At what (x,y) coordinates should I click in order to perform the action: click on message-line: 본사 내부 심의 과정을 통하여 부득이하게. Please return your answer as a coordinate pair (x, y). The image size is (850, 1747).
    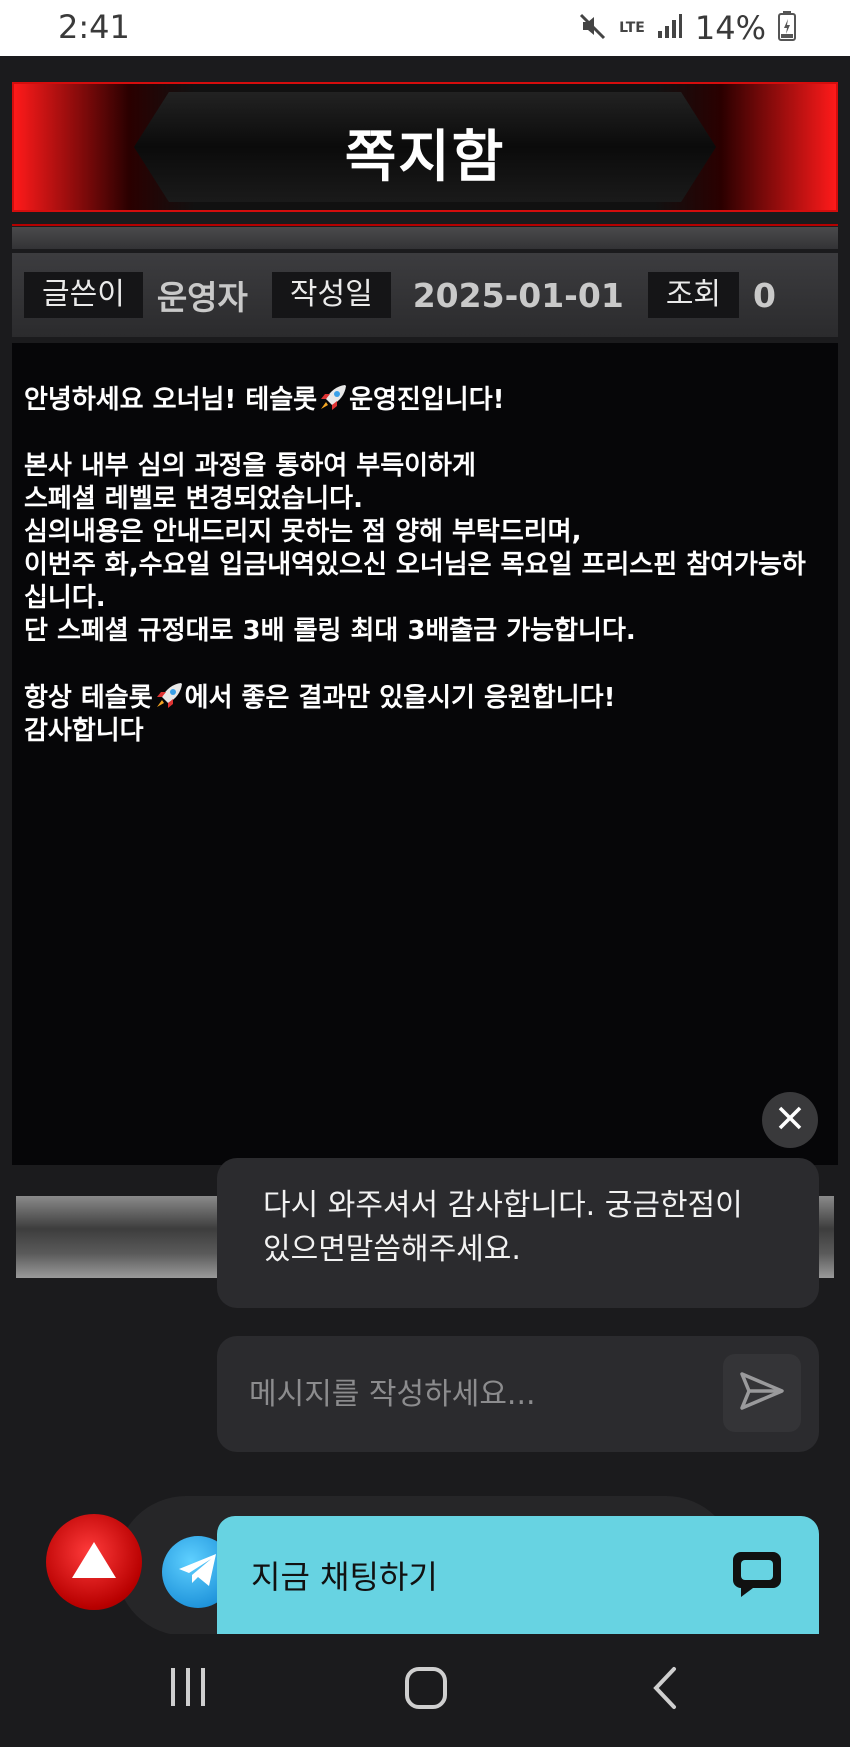
    Looking at the image, I should click on (250, 466).